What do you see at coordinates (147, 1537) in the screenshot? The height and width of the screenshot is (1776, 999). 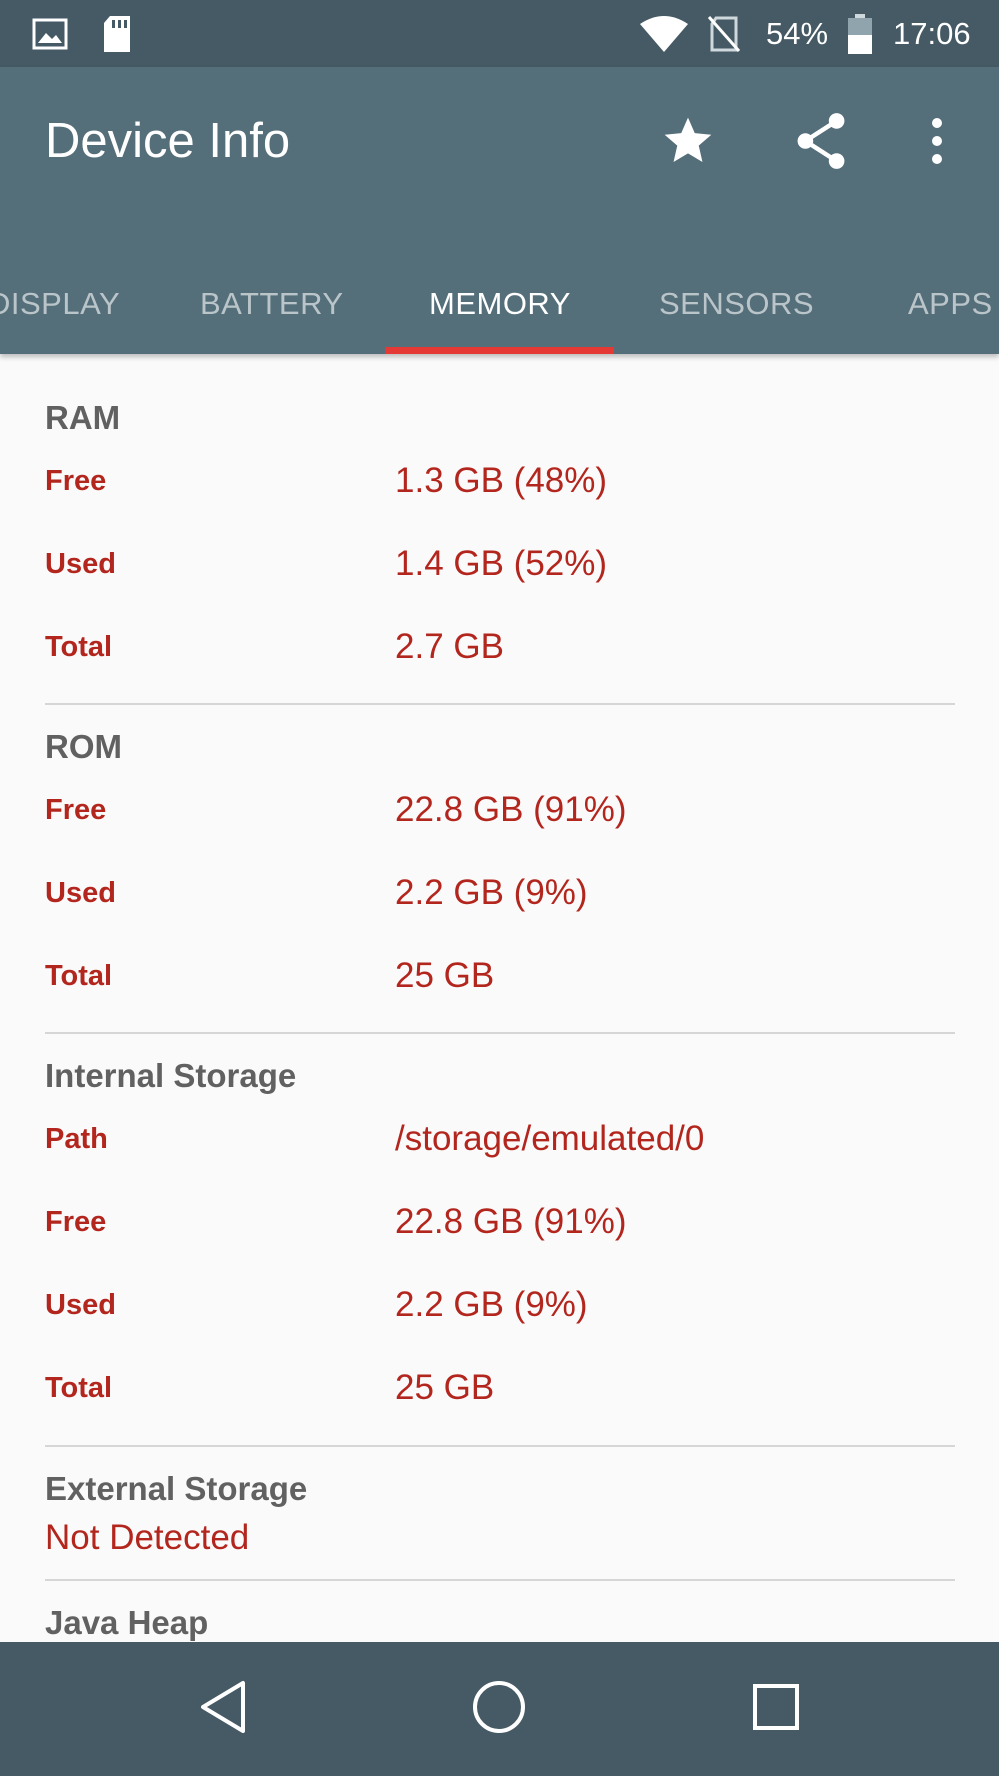 I see `external-storage-status: Not Detected` at bounding box center [147, 1537].